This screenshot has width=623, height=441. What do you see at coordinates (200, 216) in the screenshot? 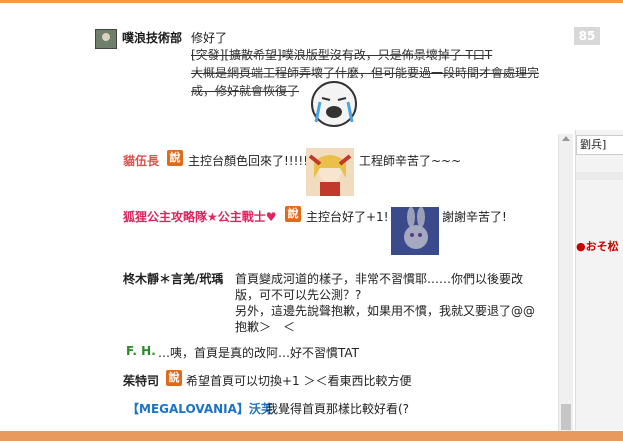
I see `comment-author-2: 狐狸公主攻略隊★公主戰士♥` at bounding box center [200, 216].